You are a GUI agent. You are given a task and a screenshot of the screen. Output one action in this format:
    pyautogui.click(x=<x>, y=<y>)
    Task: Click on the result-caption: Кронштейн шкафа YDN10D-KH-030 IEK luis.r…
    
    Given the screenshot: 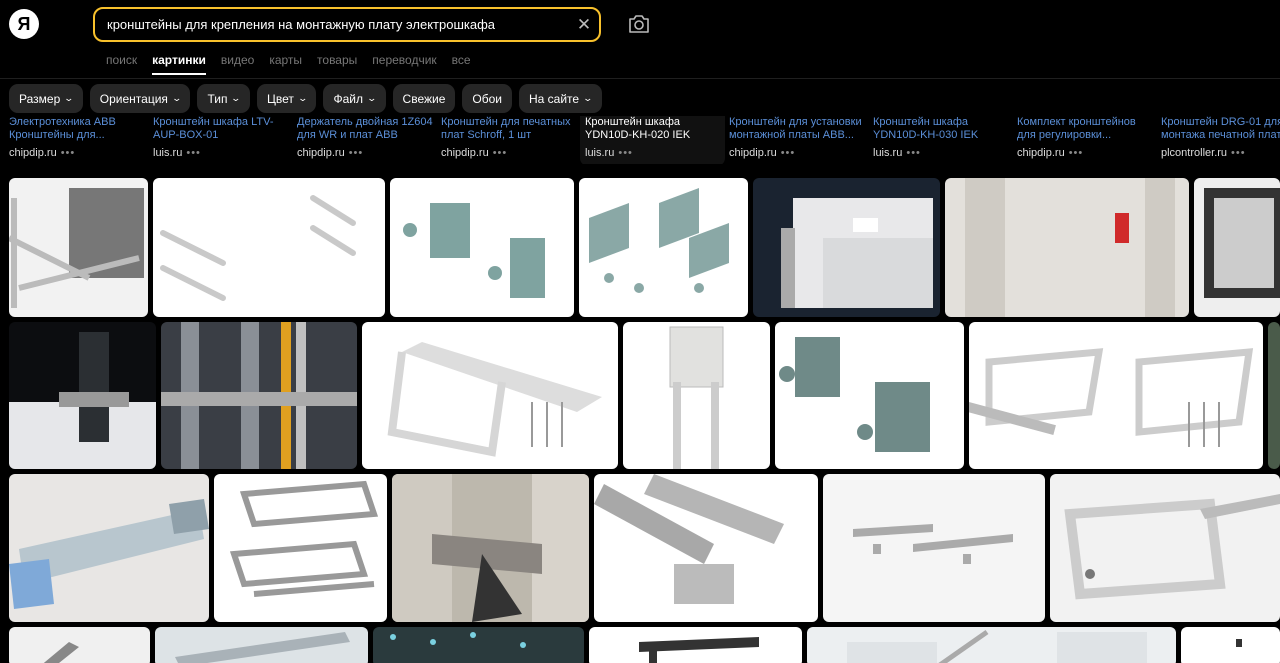 What is the action you would take?
    pyautogui.click(x=943, y=138)
    